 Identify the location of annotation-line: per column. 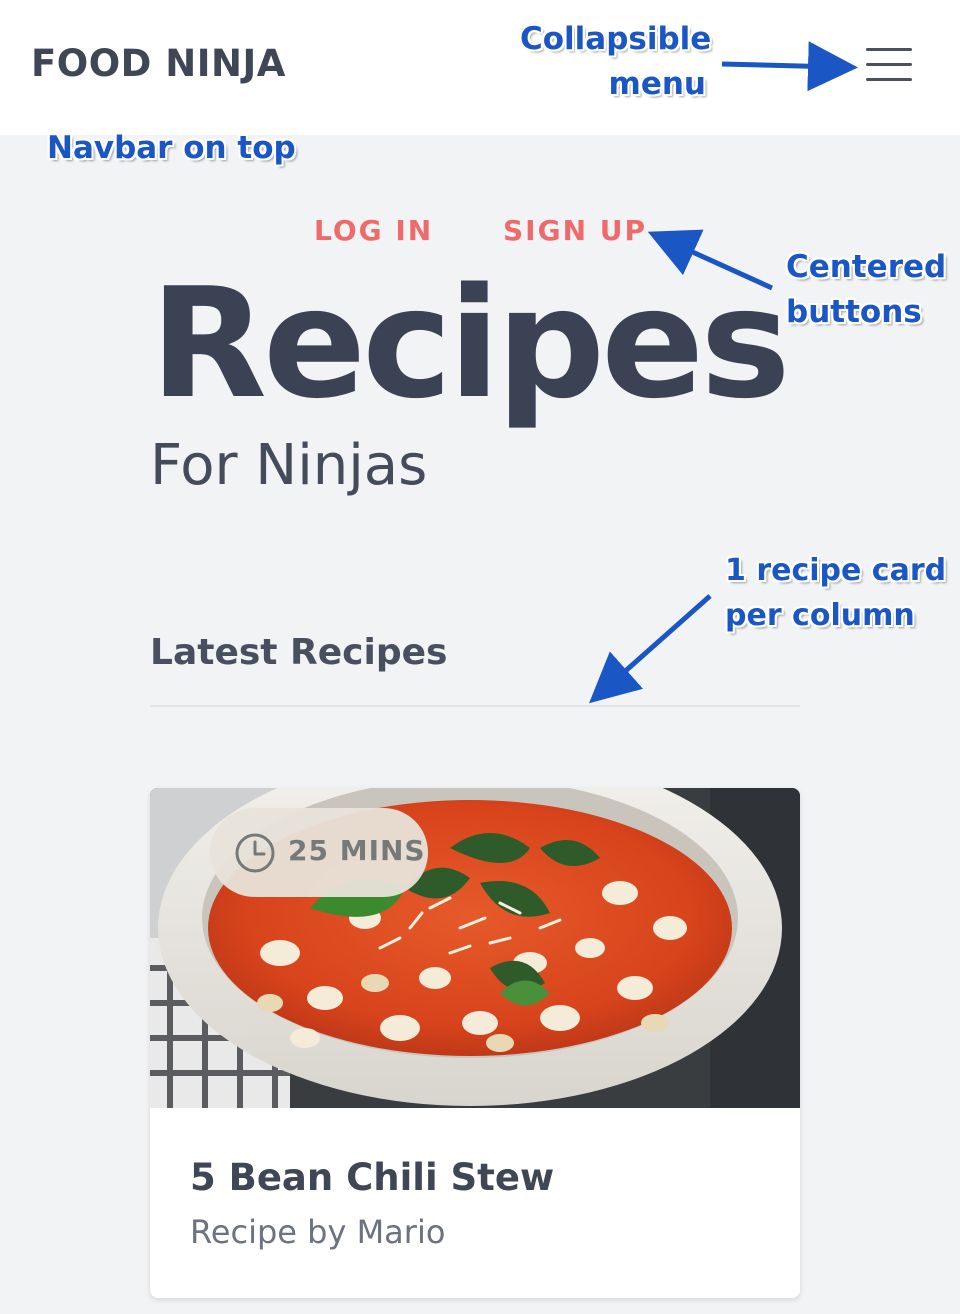
(820, 615).